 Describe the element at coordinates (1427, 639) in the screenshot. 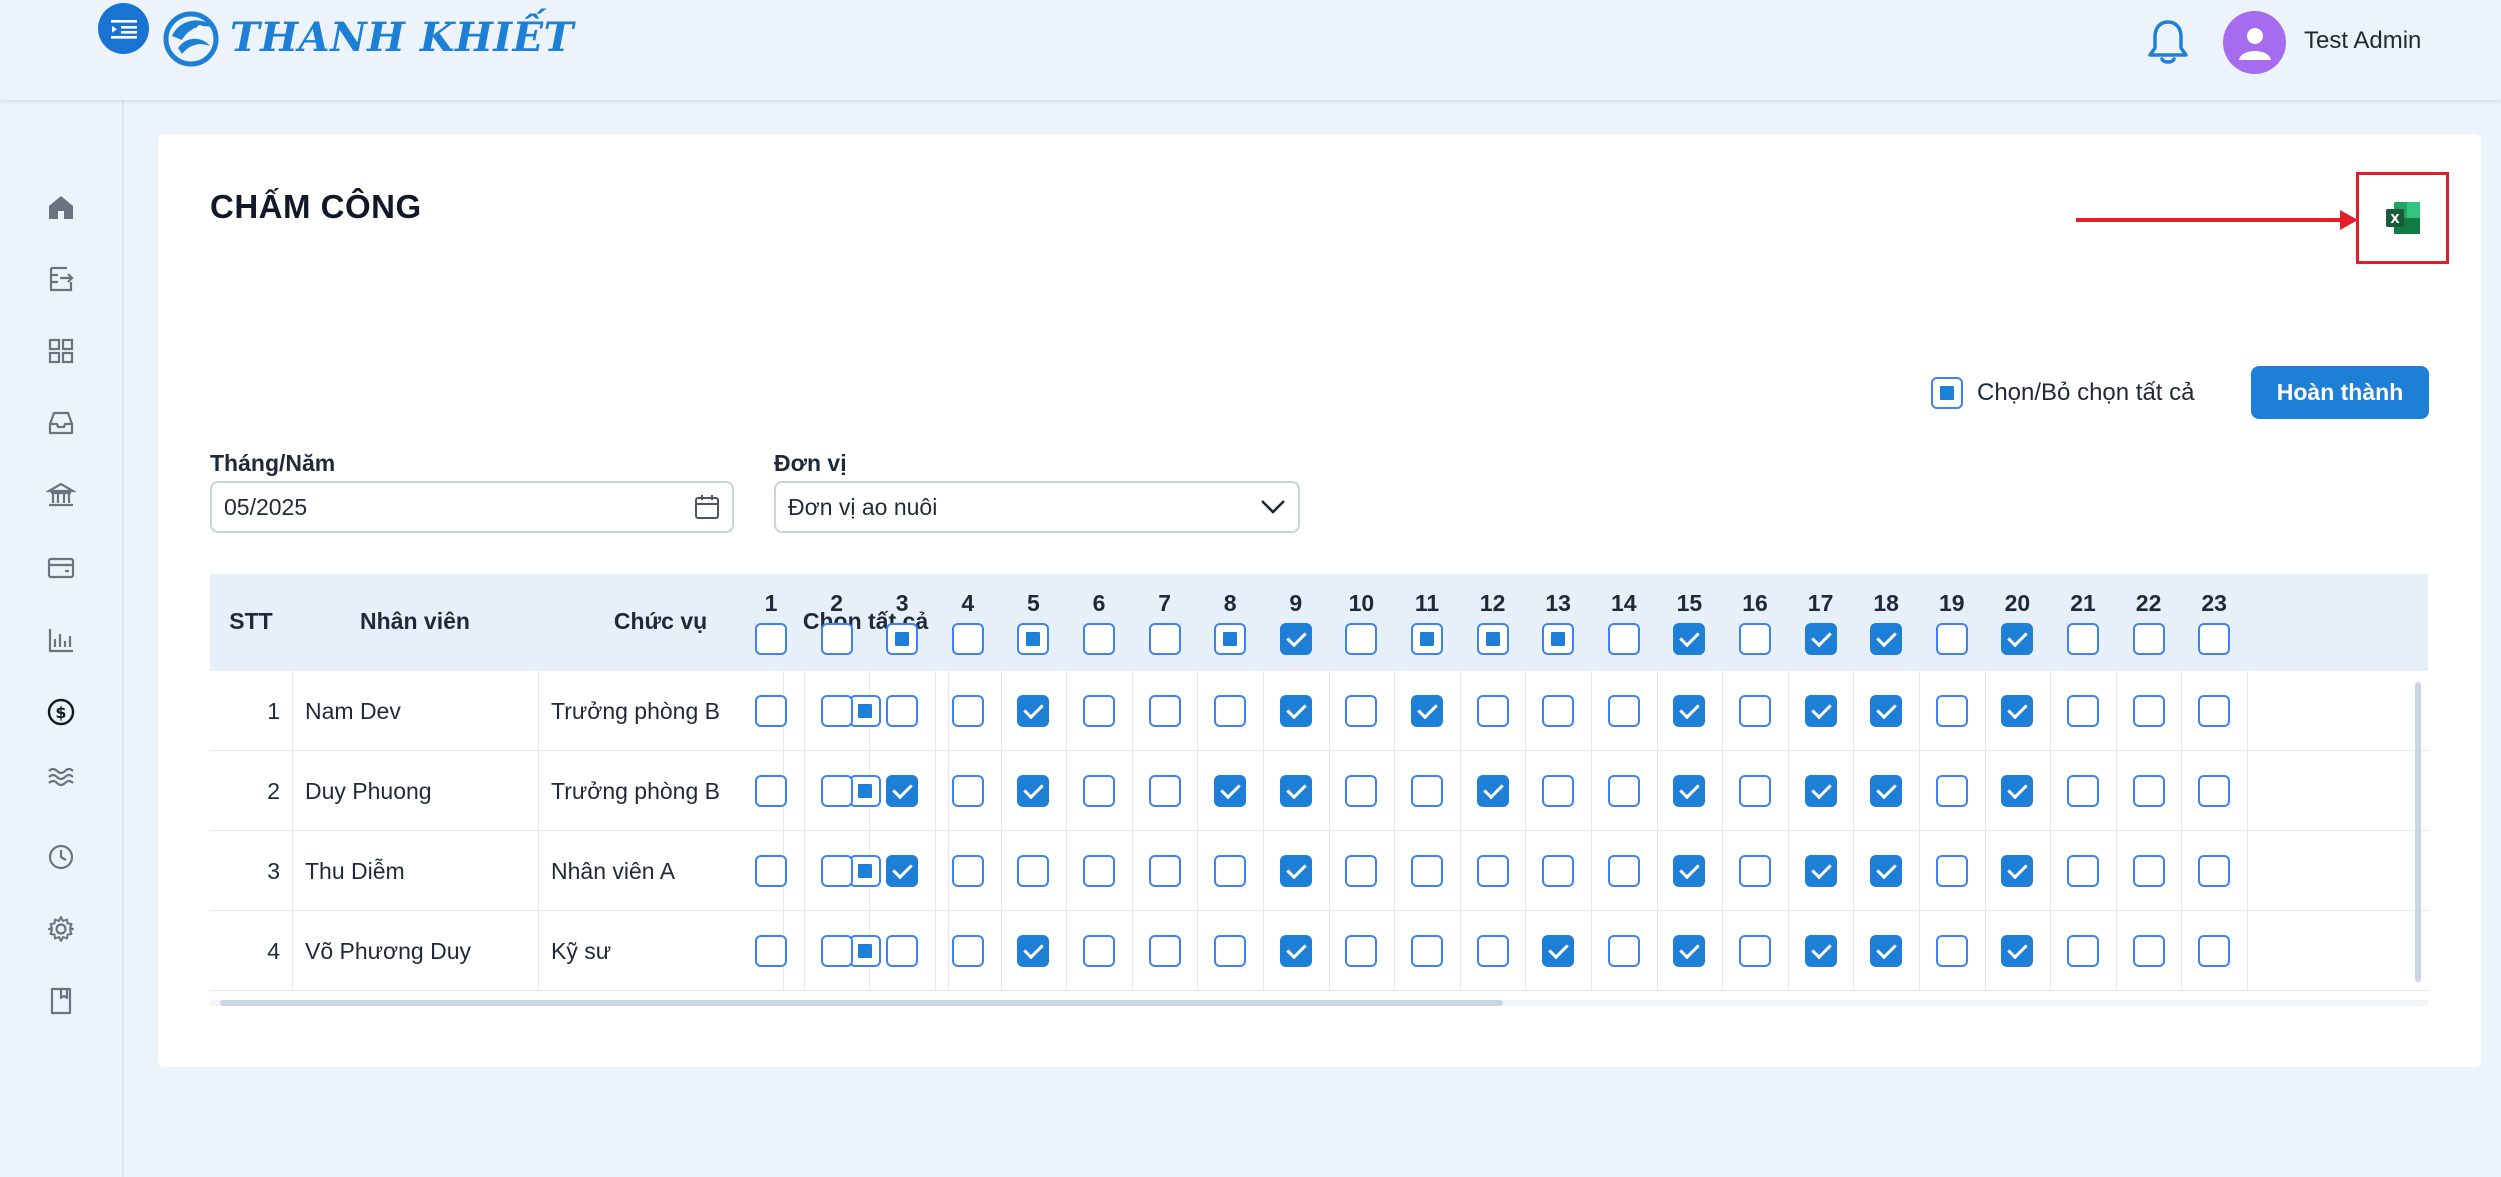

I see `day-11-column-checkbox` at that location.